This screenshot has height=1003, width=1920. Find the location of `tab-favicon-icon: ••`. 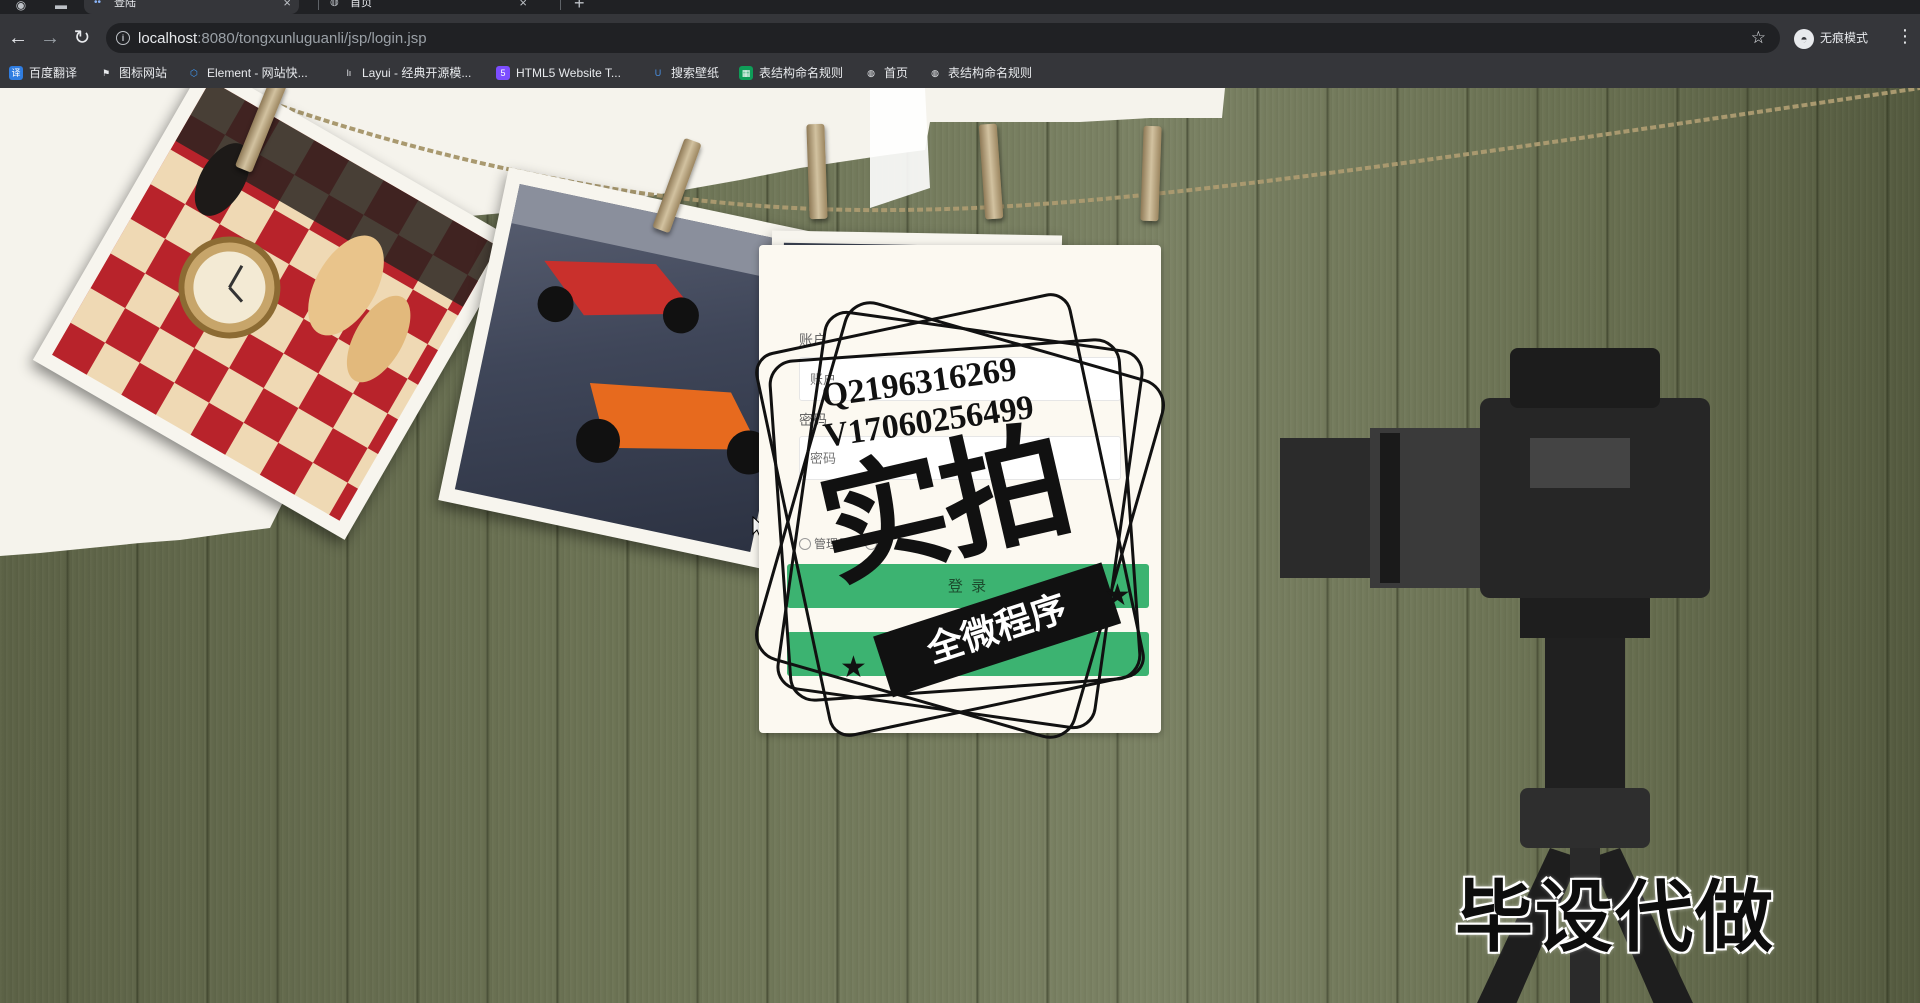

tab-favicon-icon: •• is located at coordinates (98, 4).